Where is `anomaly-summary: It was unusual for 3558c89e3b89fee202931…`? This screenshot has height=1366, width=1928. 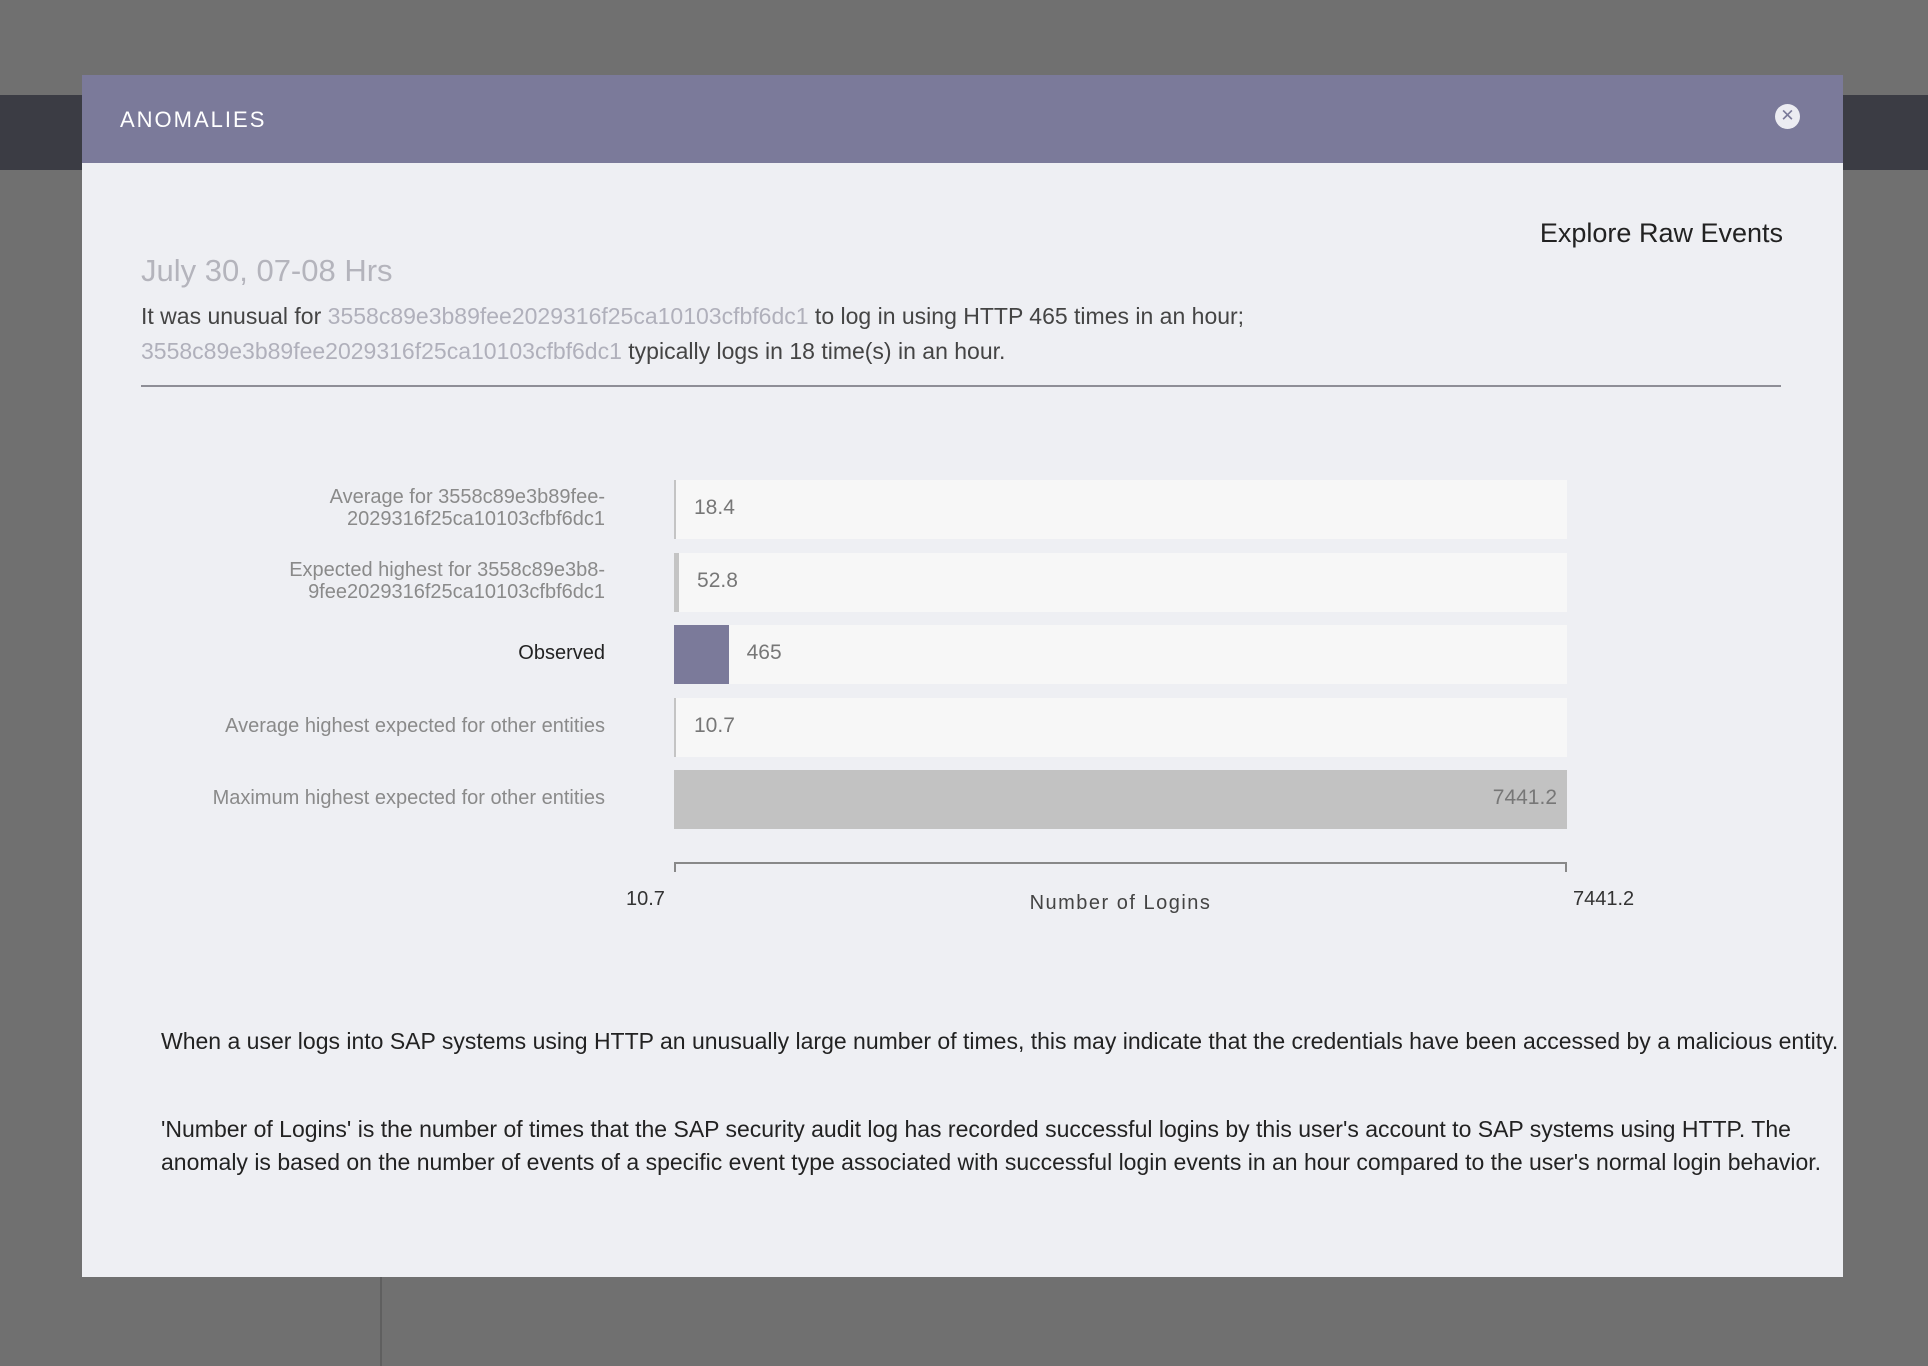 anomaly-summary: It was unusual for 3558c89e3b89fee202931… is located at coordinates (961, 334).